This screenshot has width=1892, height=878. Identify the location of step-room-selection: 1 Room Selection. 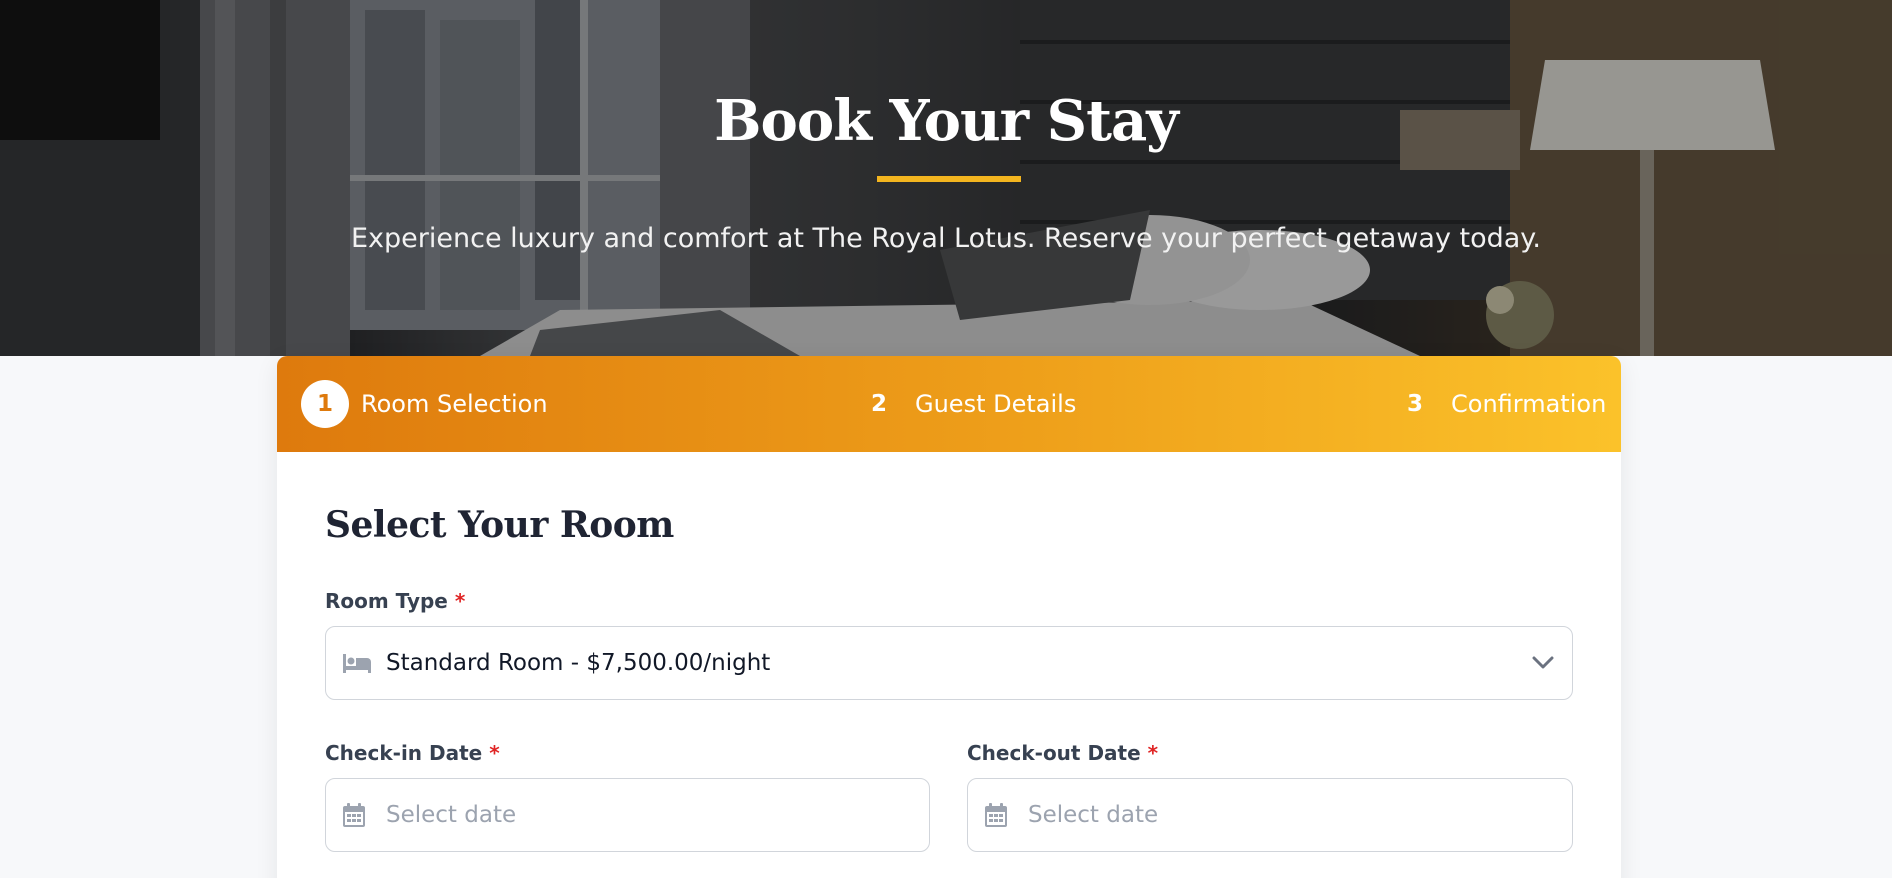
(424, 404).